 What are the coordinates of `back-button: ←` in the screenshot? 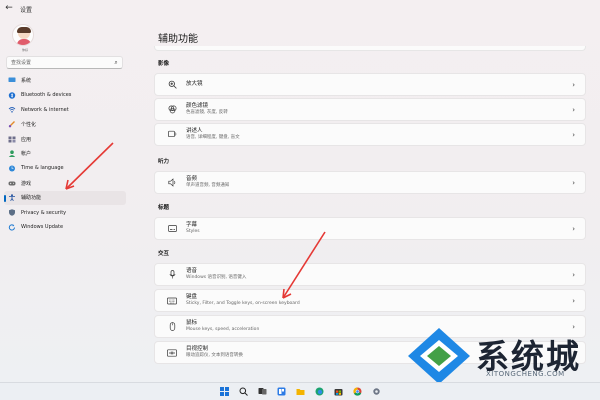 It's located at (9, 9).